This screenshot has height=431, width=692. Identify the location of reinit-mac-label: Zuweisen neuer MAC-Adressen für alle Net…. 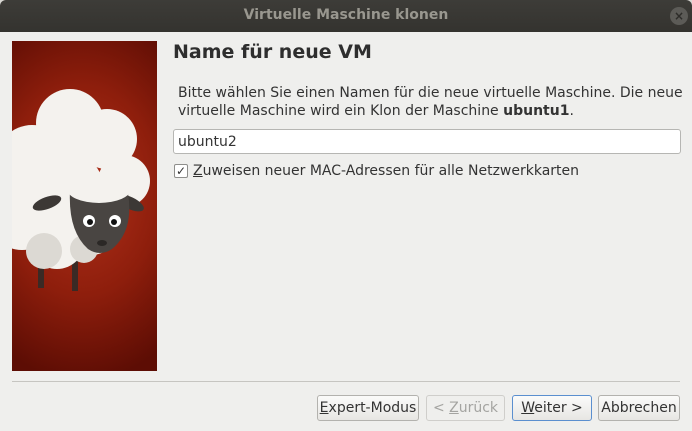
(386, 171).